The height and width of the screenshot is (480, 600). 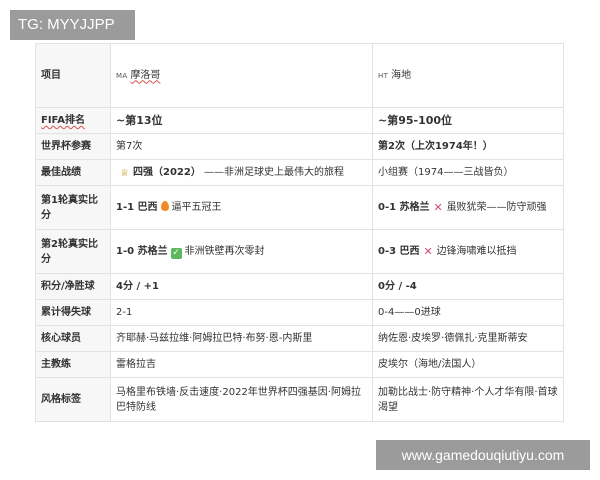 What do you see at coordinates (73, 146) in the screenshot?
I see `row-label-wc: 世界杯参赛` at bounding box center [73, 146].